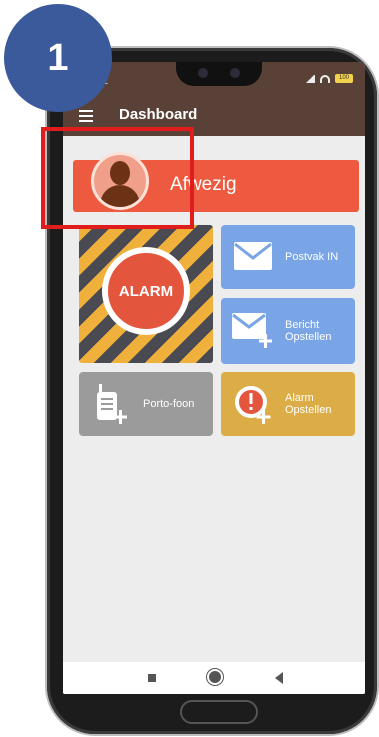  I want to click on hardware-home-button, so click(219, 712).